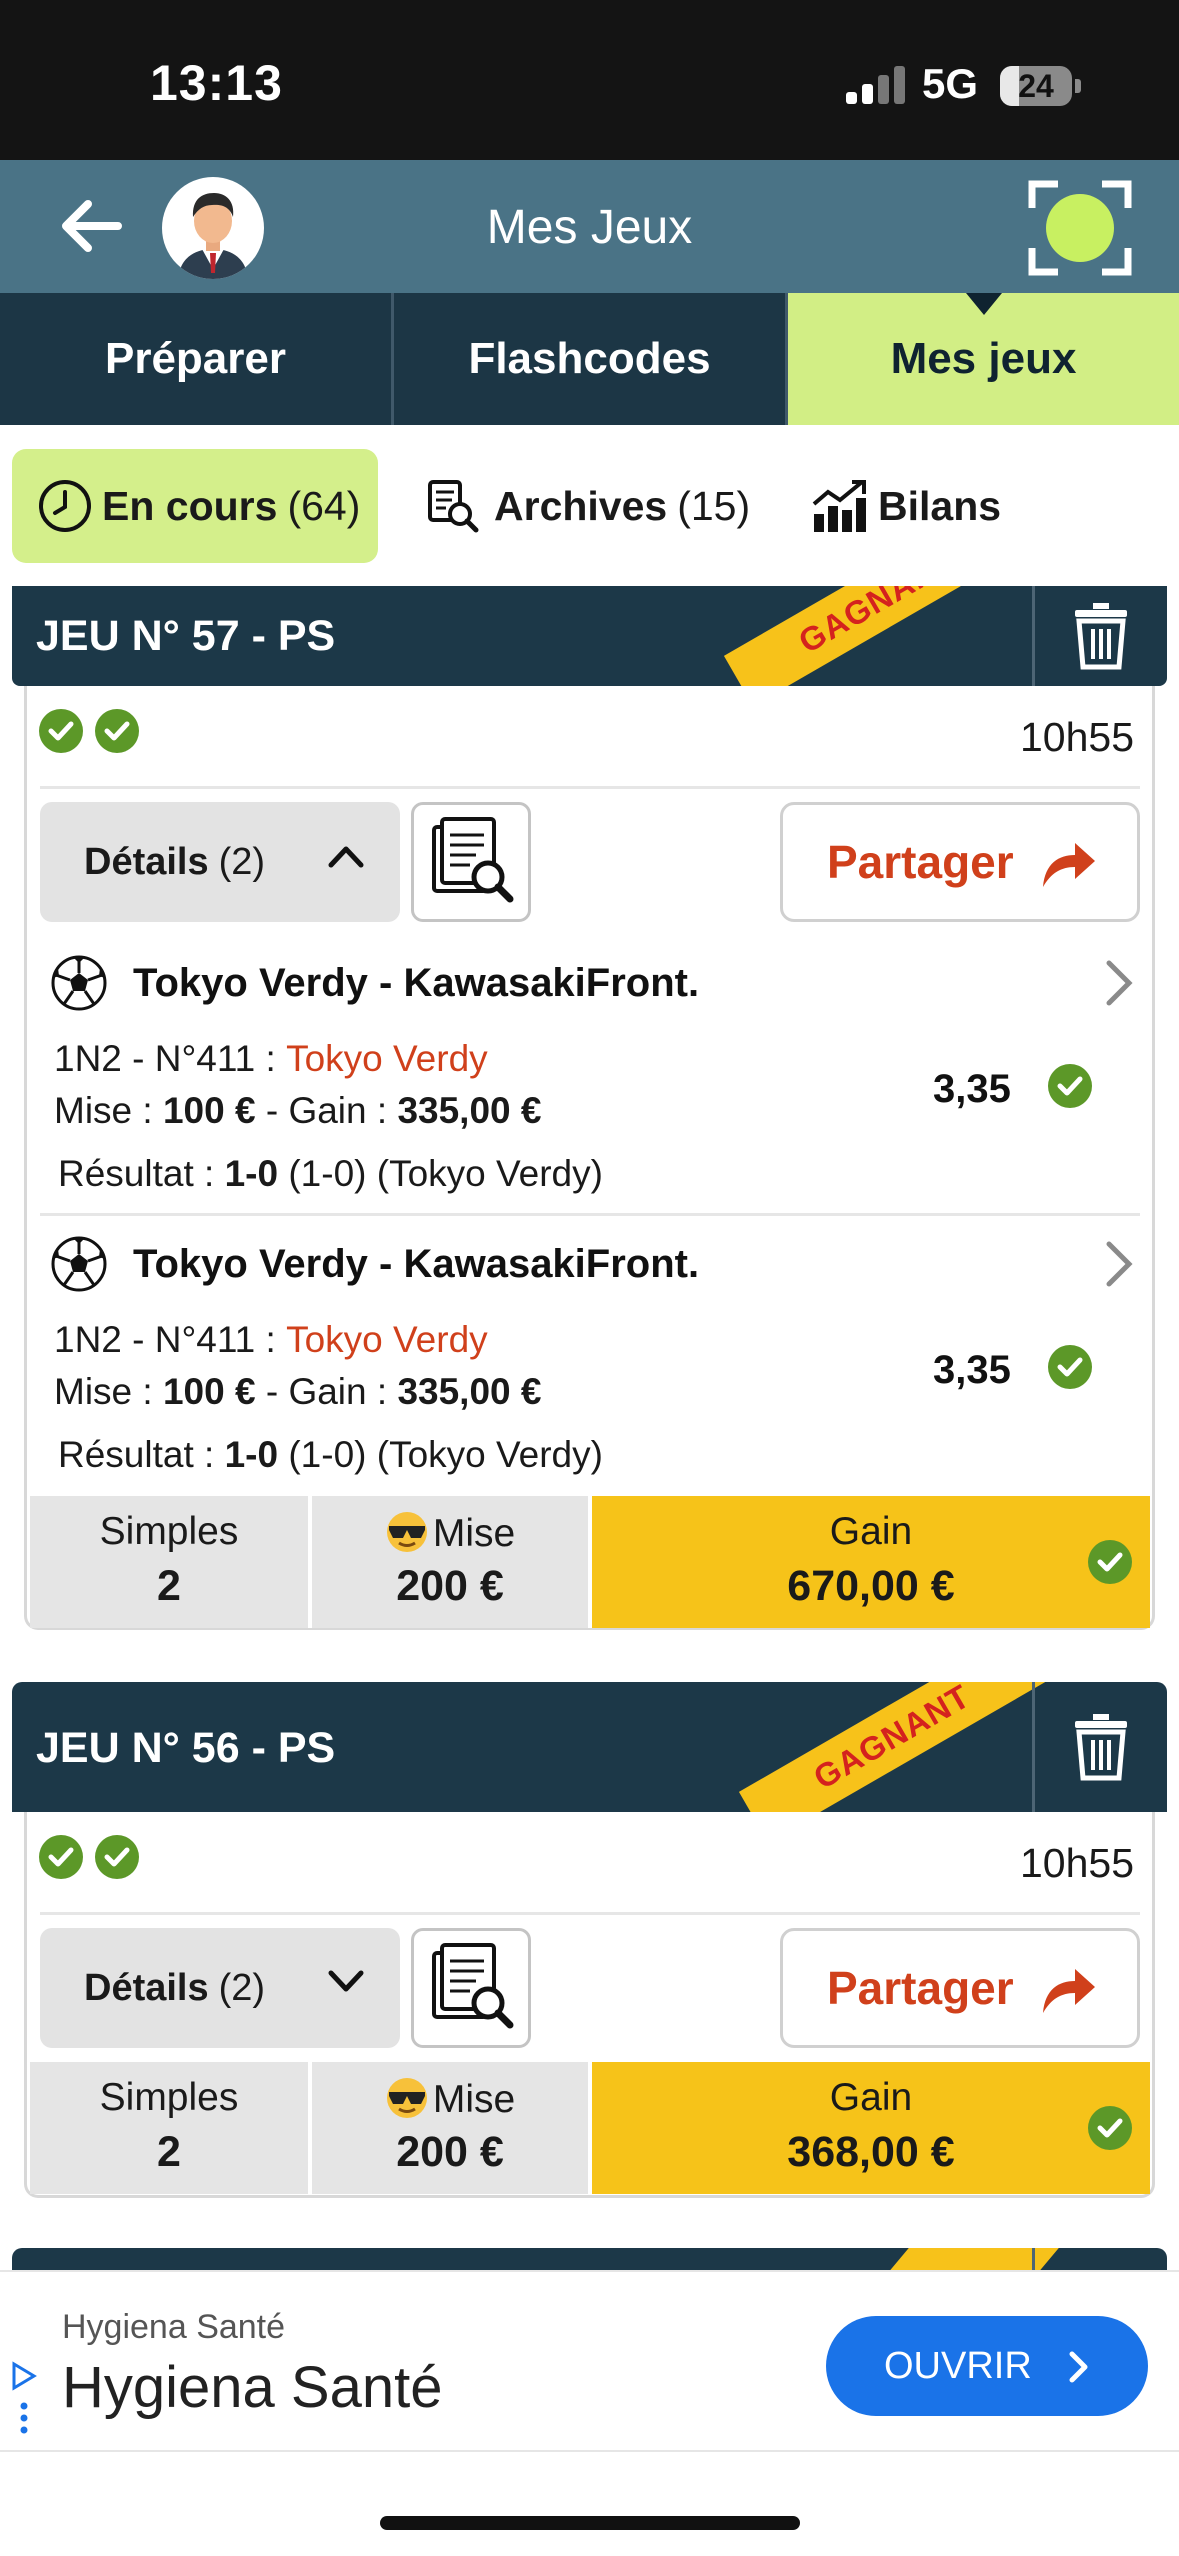 Image resolution: width=1179 pixels, height=2556 pixels. Describe the element at coordinates (972, 1089) in the screenshot. I see `bet-odds: 3,35` at that location.